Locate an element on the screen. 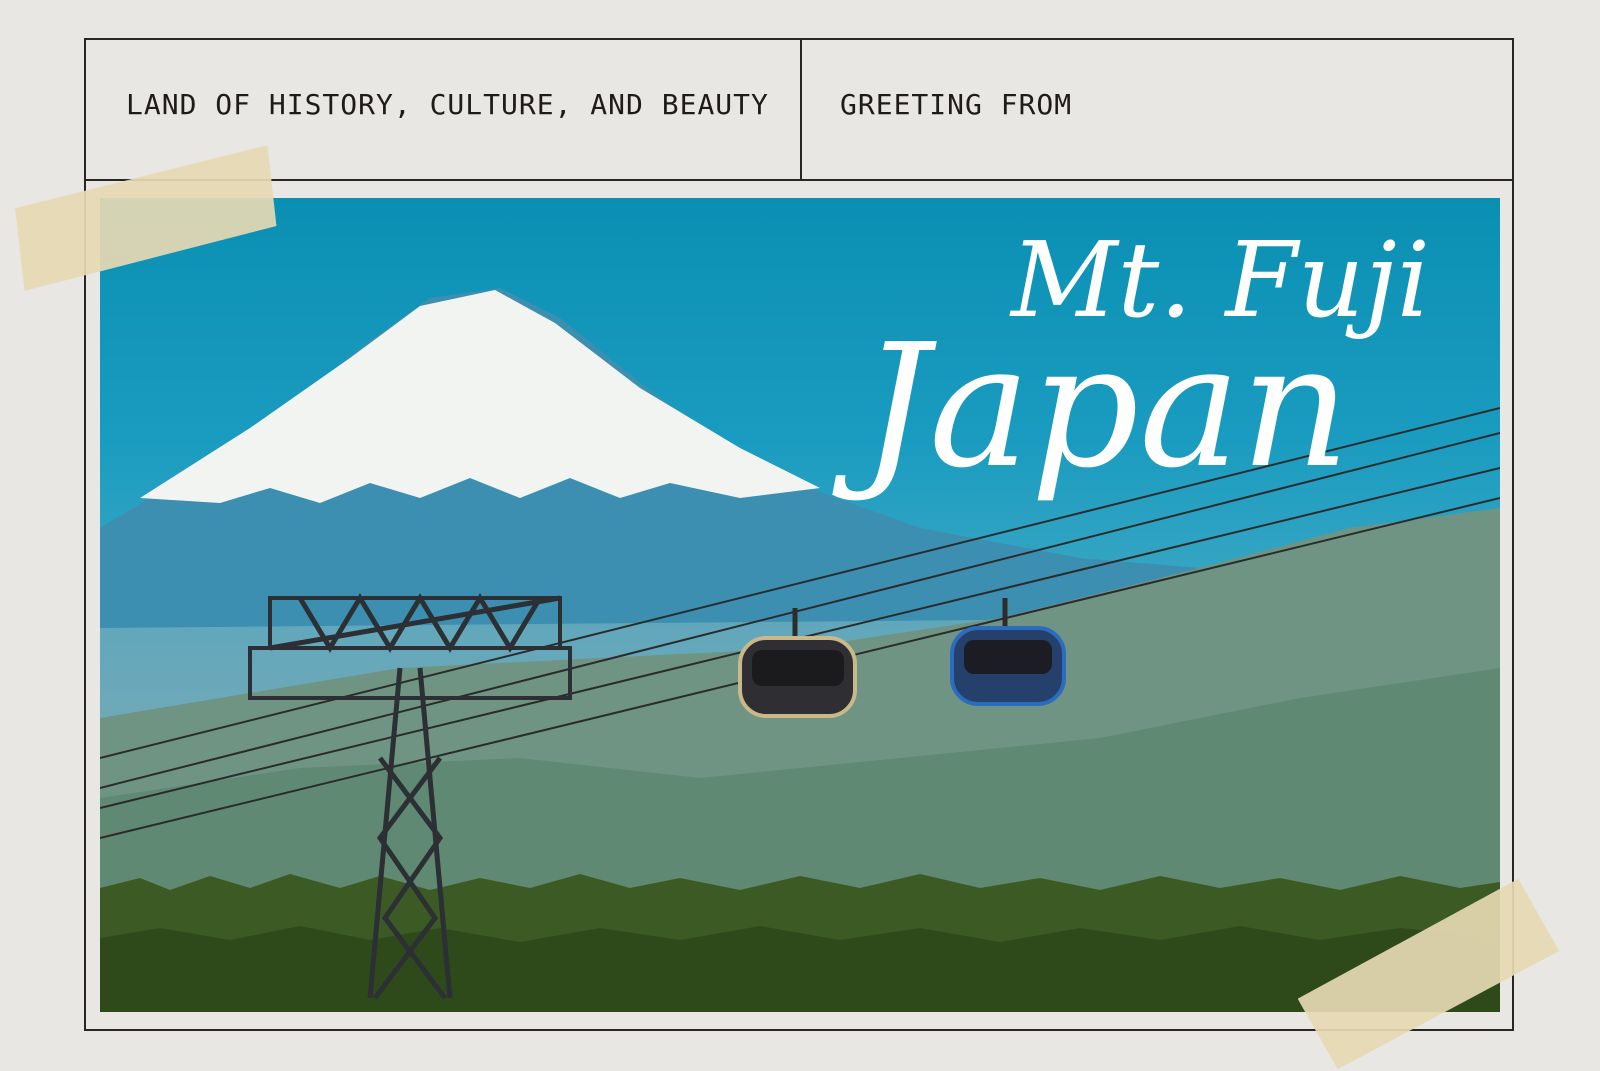 Image resolution: width=1600 pixels, height=1071 pixels. title-japan: Japan is located at coordinates (1105, 407).